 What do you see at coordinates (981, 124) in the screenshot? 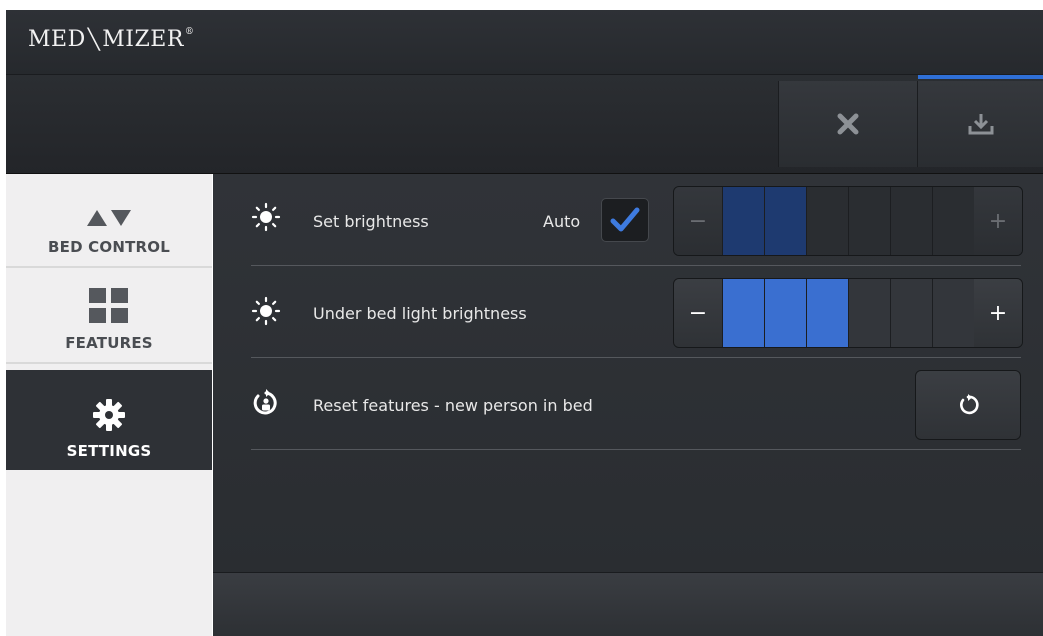
I see `download-icon` at bounding box center [981, 124].